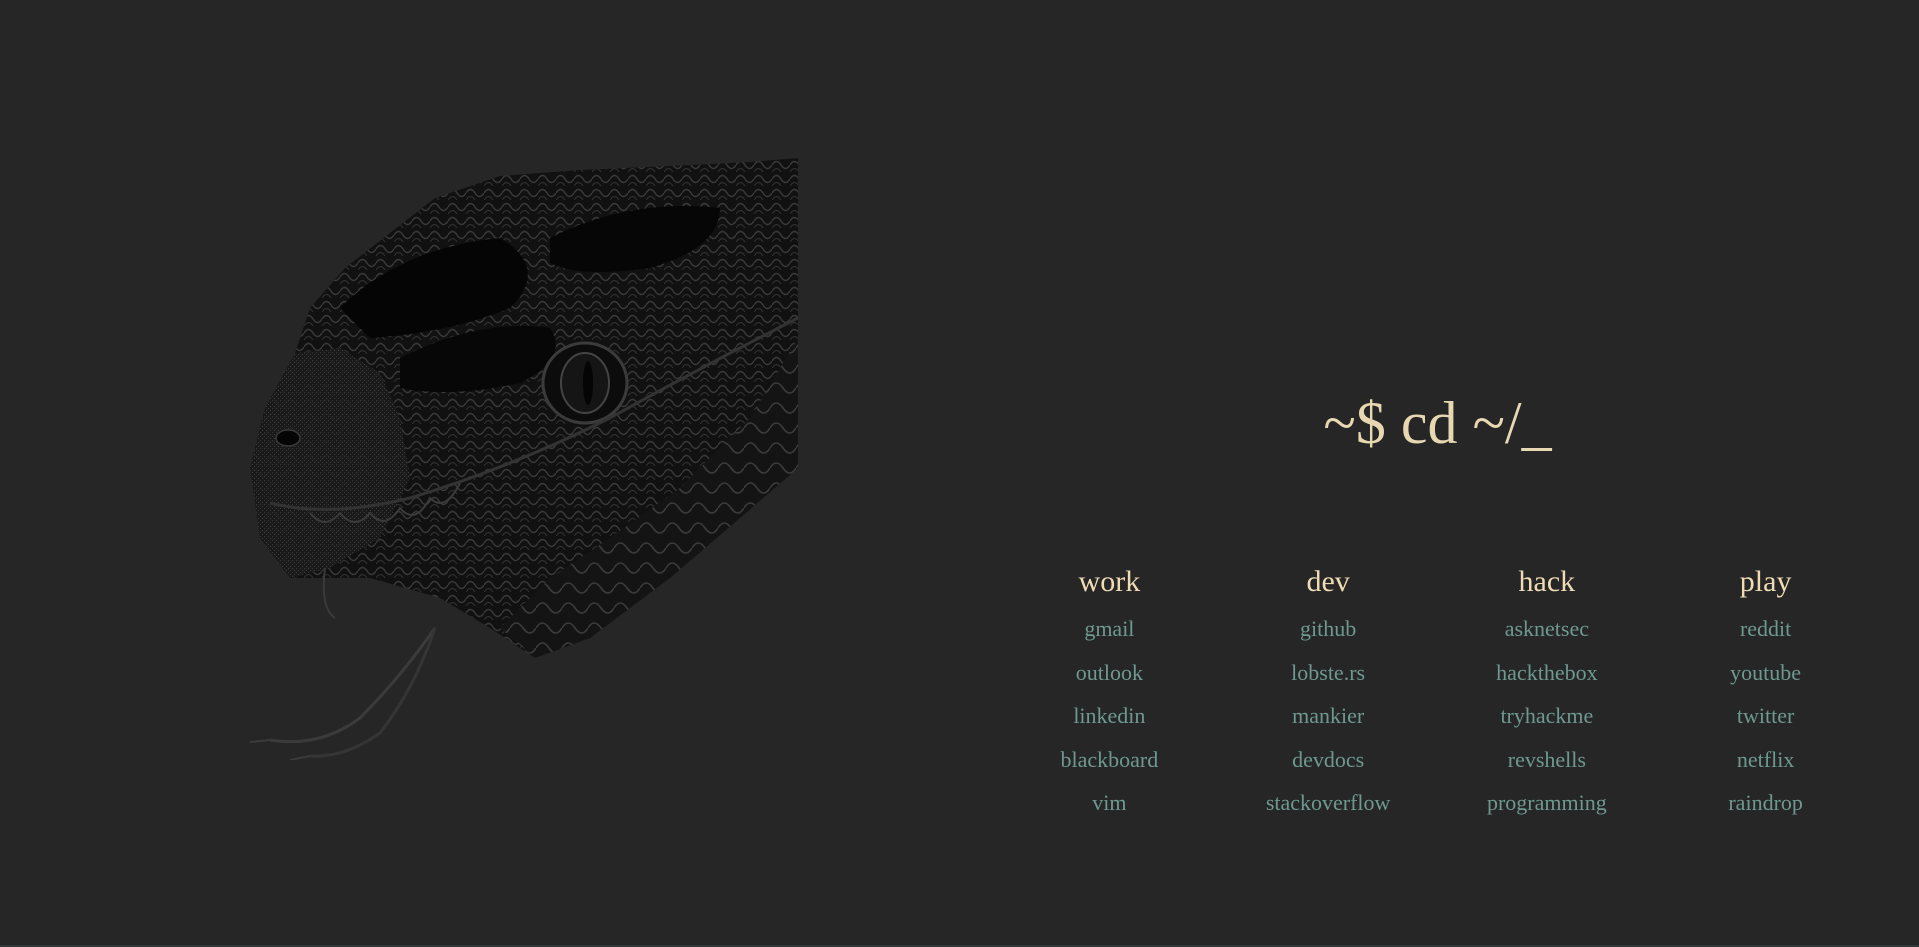 The height and width of the screenshot is (947, 1919). What do you see at coordinates (1109, 673) in the screenshot?
I see `link-outlook: outlook` at bounding box center [1109, 673].